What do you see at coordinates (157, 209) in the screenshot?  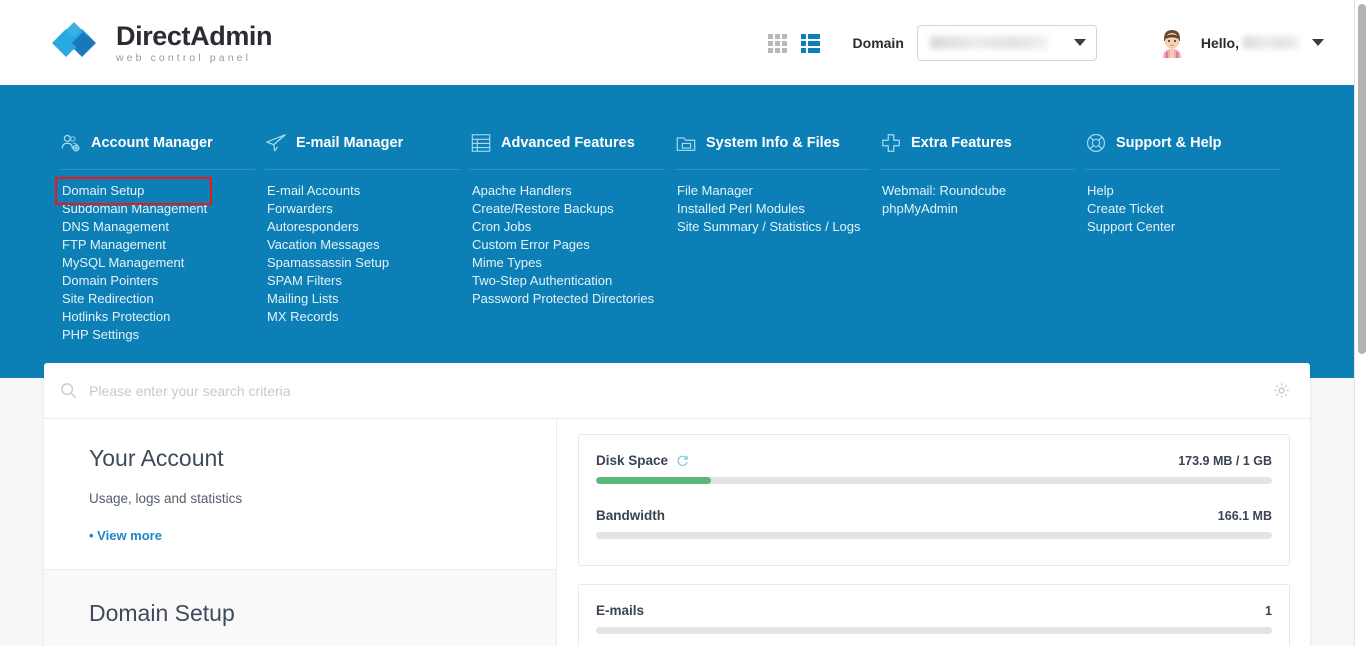 I see `nav-link-subdomain-management: Subdomain Management` at bounding box center [157, 209].